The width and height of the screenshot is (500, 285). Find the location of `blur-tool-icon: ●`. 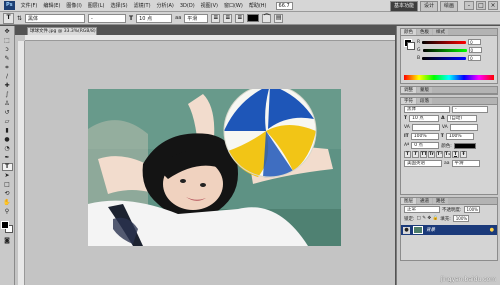

blur-tool-icon: ● is located at coordinates (7, 140).